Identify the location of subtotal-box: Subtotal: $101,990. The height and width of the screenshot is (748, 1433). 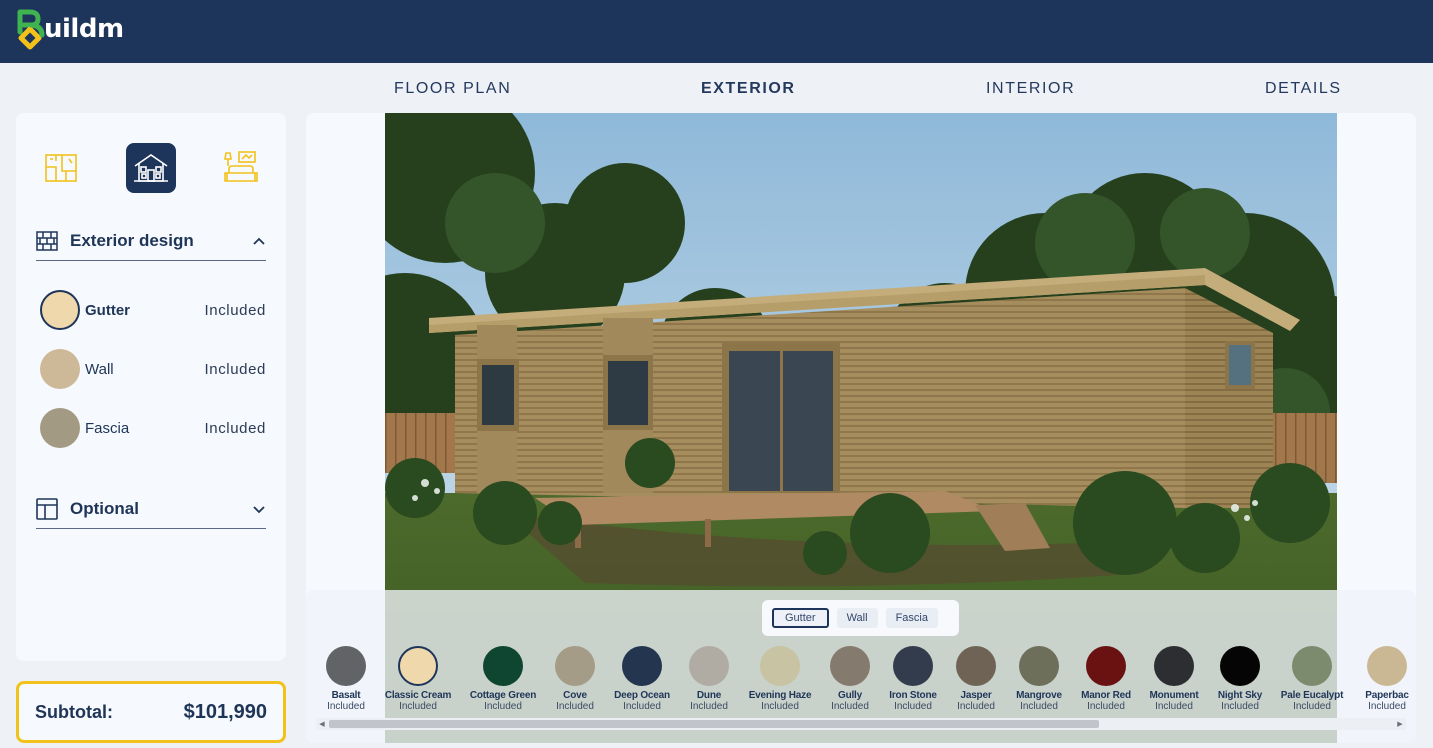
(151, 712).